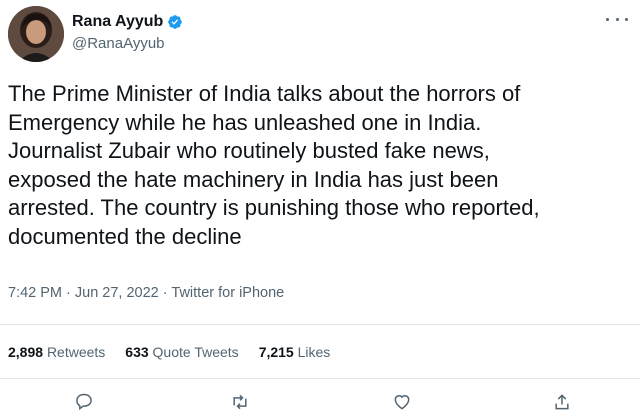 The height and width of the screenshot is (417, 640). Describe the element at coordinates (137, 352) in the screenshot. I see `quotes-count: 633` at that location.